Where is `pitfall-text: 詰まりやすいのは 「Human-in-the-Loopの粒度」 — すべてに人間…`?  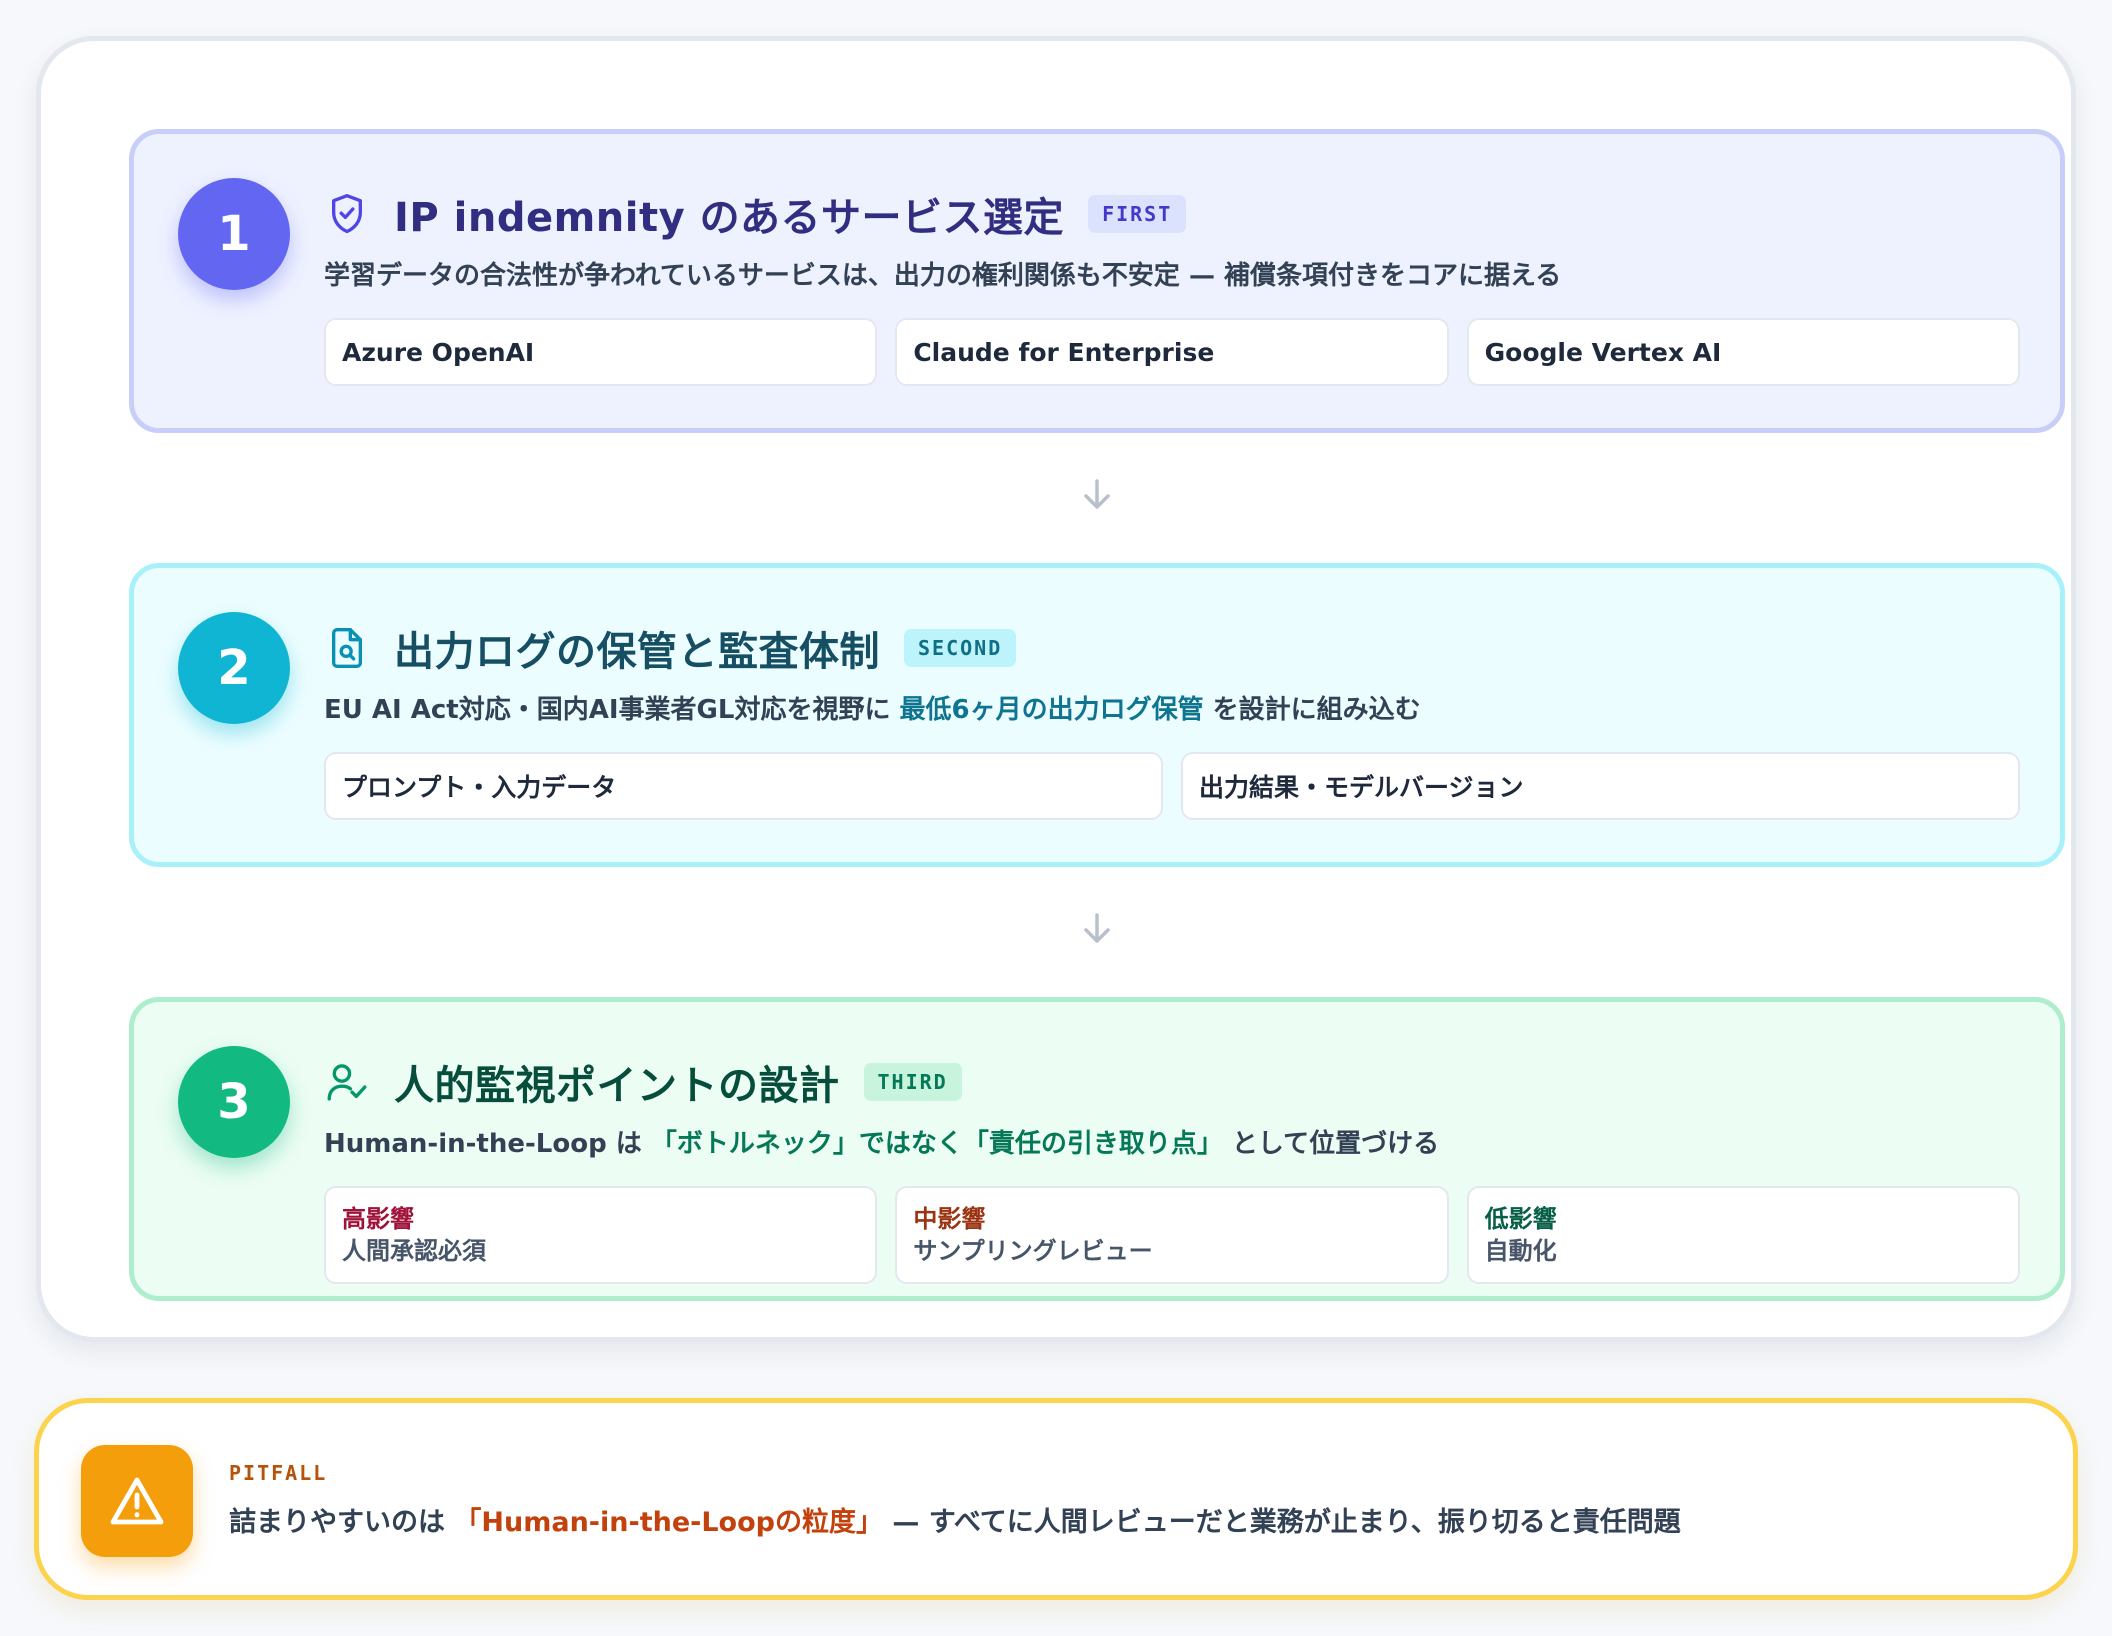
pitfall-text: 詰まりやすいのは 「Human-in-the-Loopの粒度」 — すべてに人間… is located at coordinates (955, 1522).